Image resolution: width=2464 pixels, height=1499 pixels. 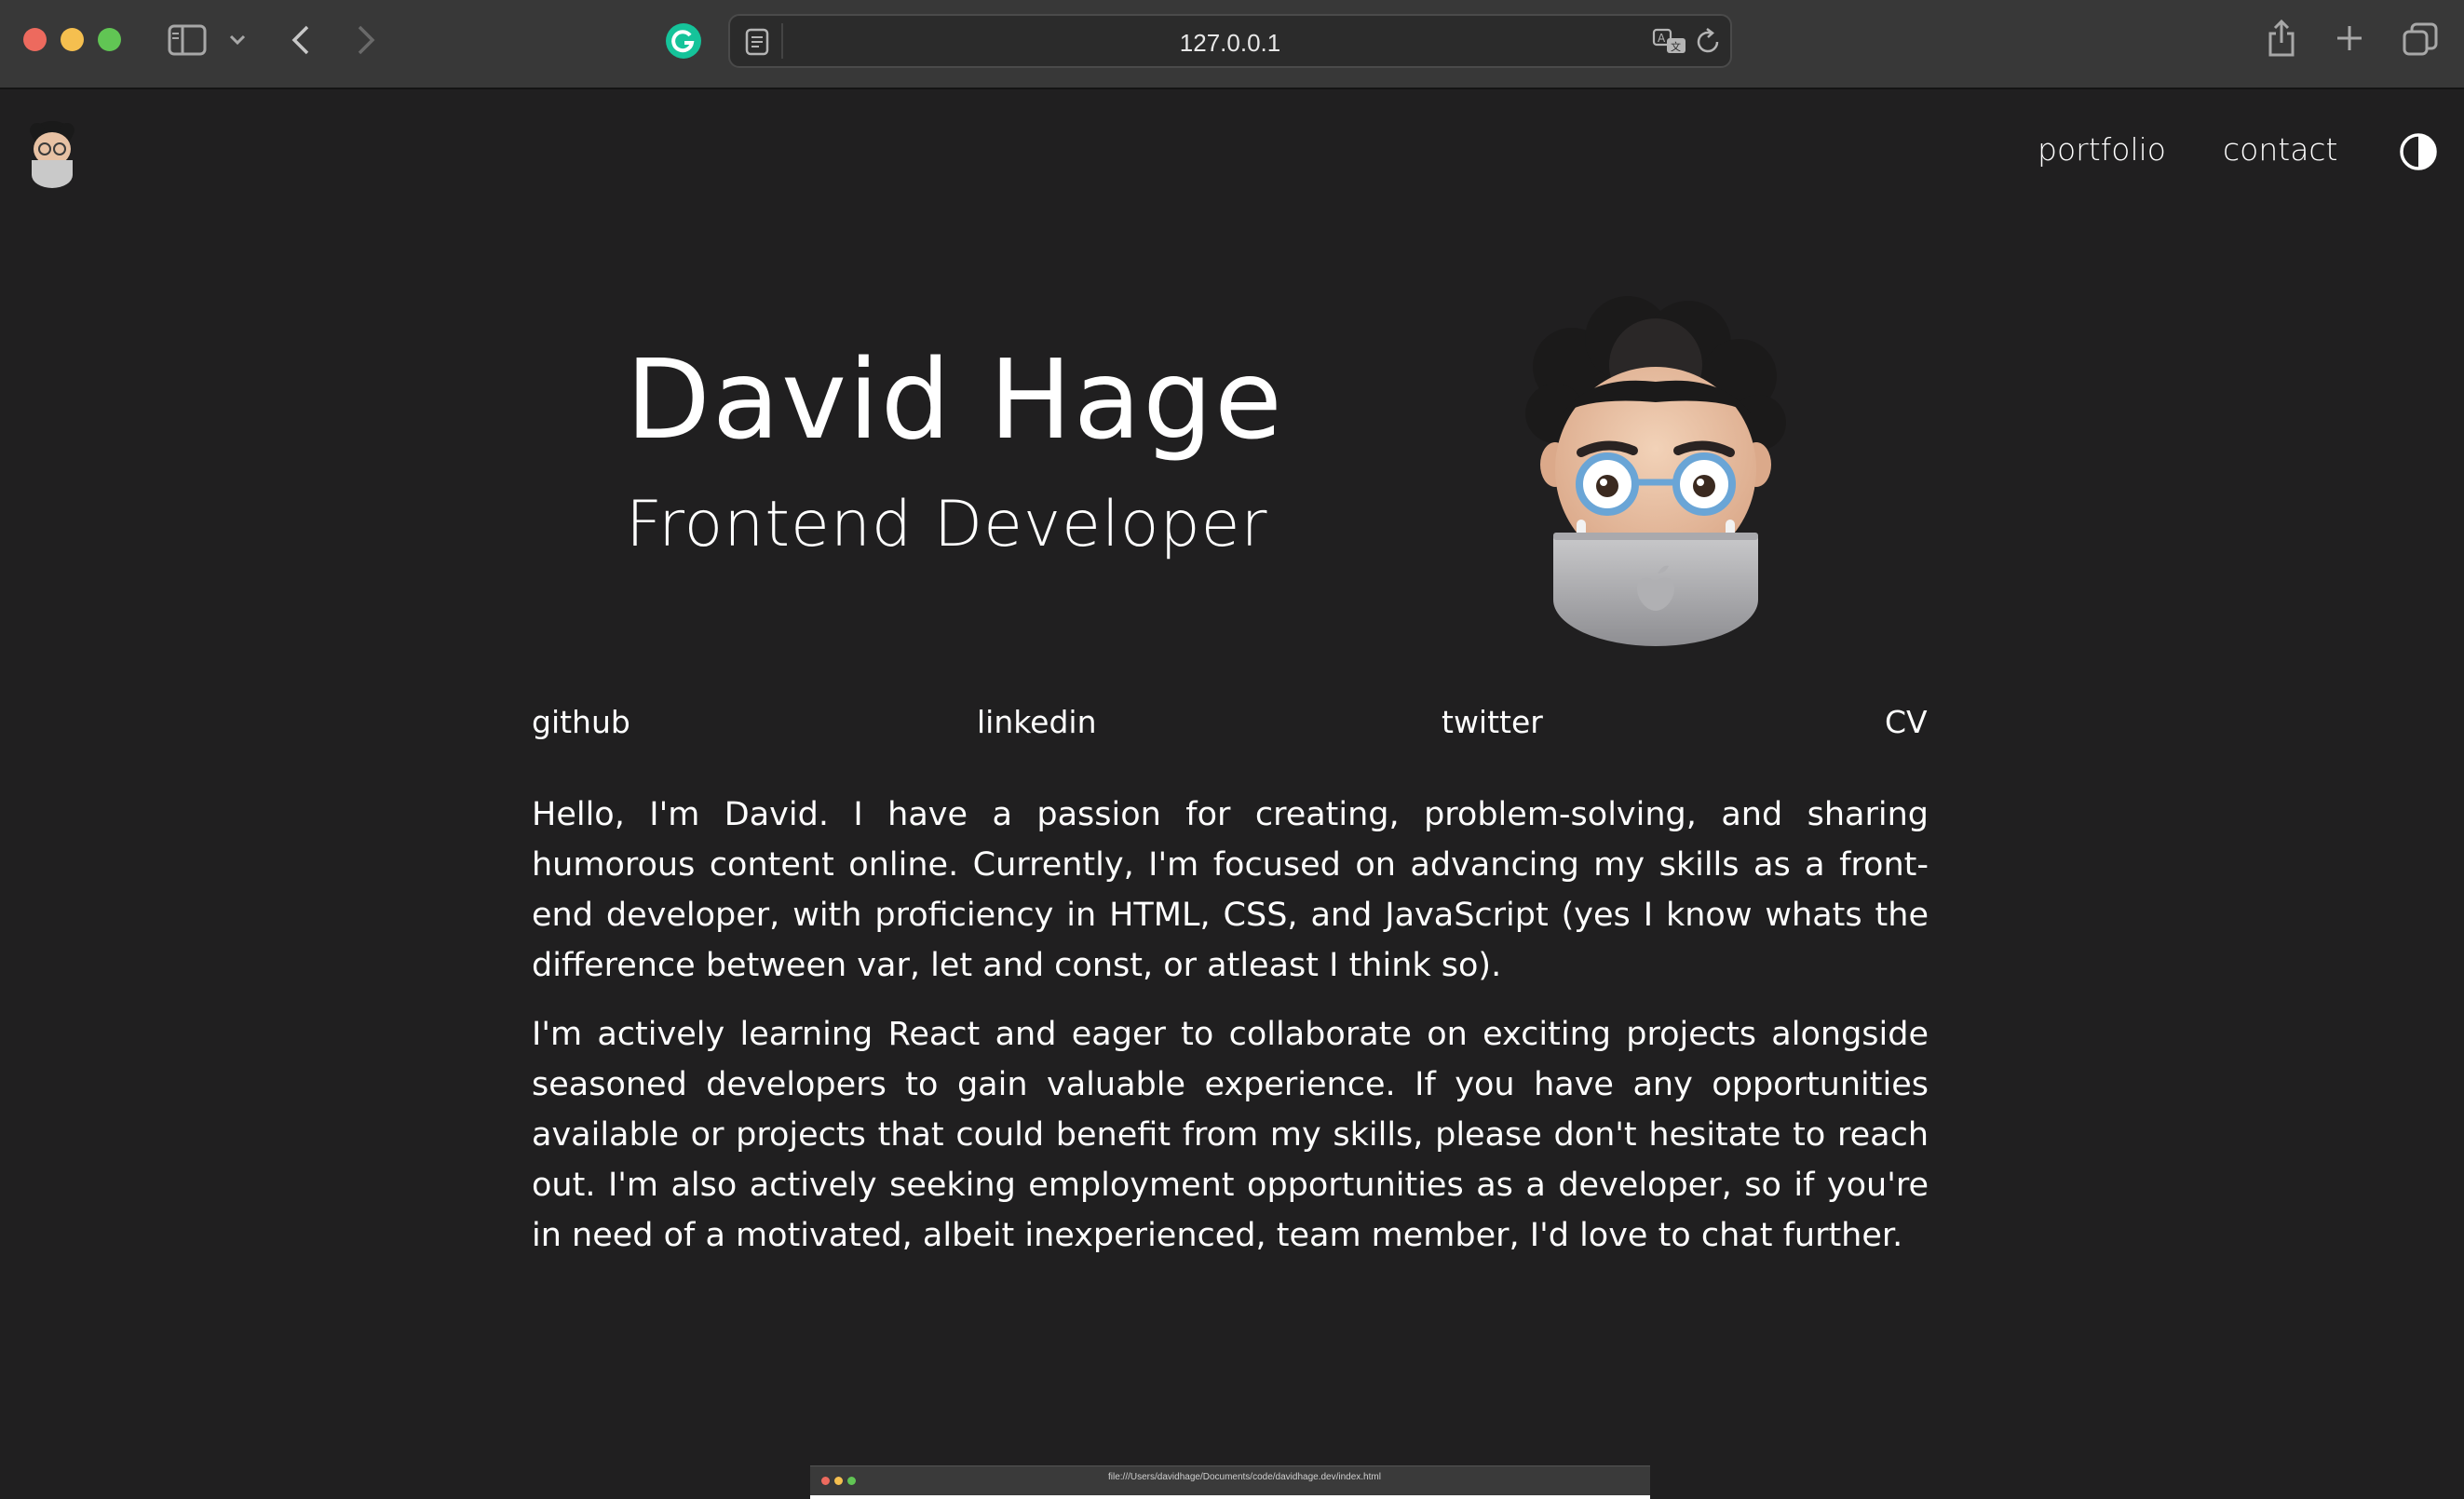 I want to click on browser-toolbar: 127.0.0.1 A 文, so click(x=1232, y=44).